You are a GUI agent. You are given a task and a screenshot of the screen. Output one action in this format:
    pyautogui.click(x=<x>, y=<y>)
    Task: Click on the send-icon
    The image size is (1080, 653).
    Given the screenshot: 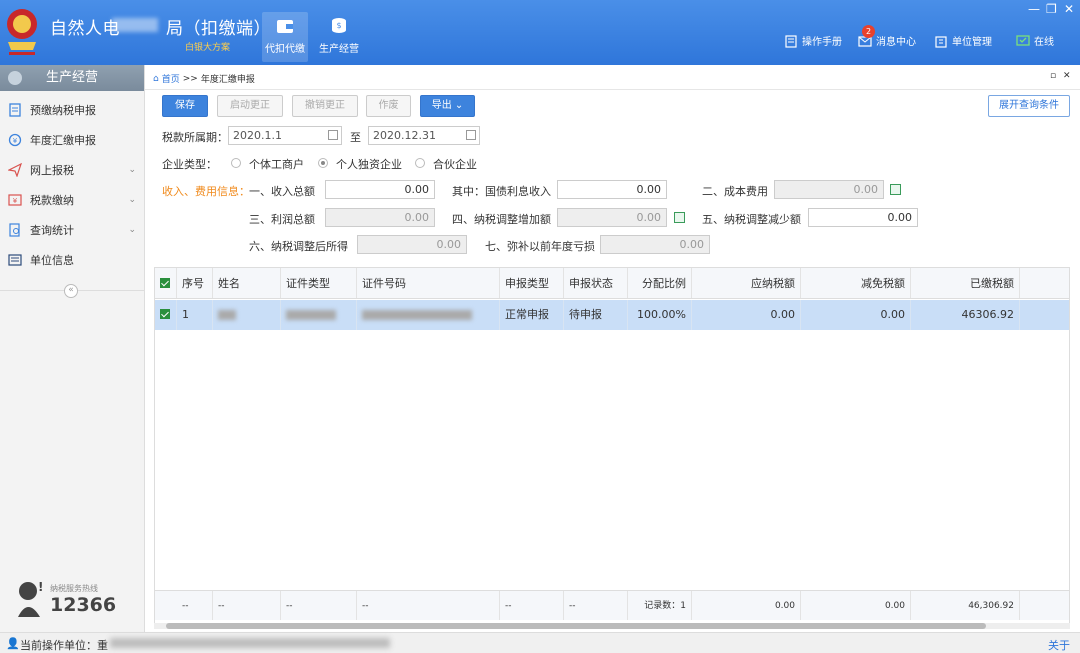 What is the action you would take?
    pyautogui.click(x=15, y=170)
    